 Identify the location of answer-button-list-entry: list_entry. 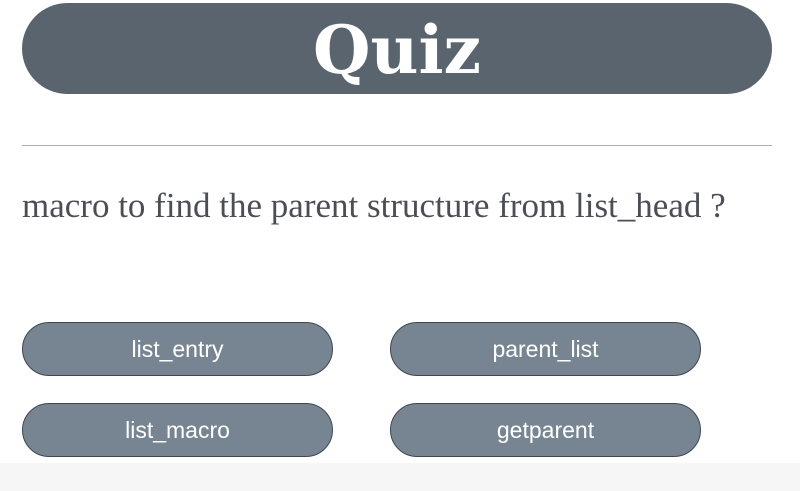
(177, 349).